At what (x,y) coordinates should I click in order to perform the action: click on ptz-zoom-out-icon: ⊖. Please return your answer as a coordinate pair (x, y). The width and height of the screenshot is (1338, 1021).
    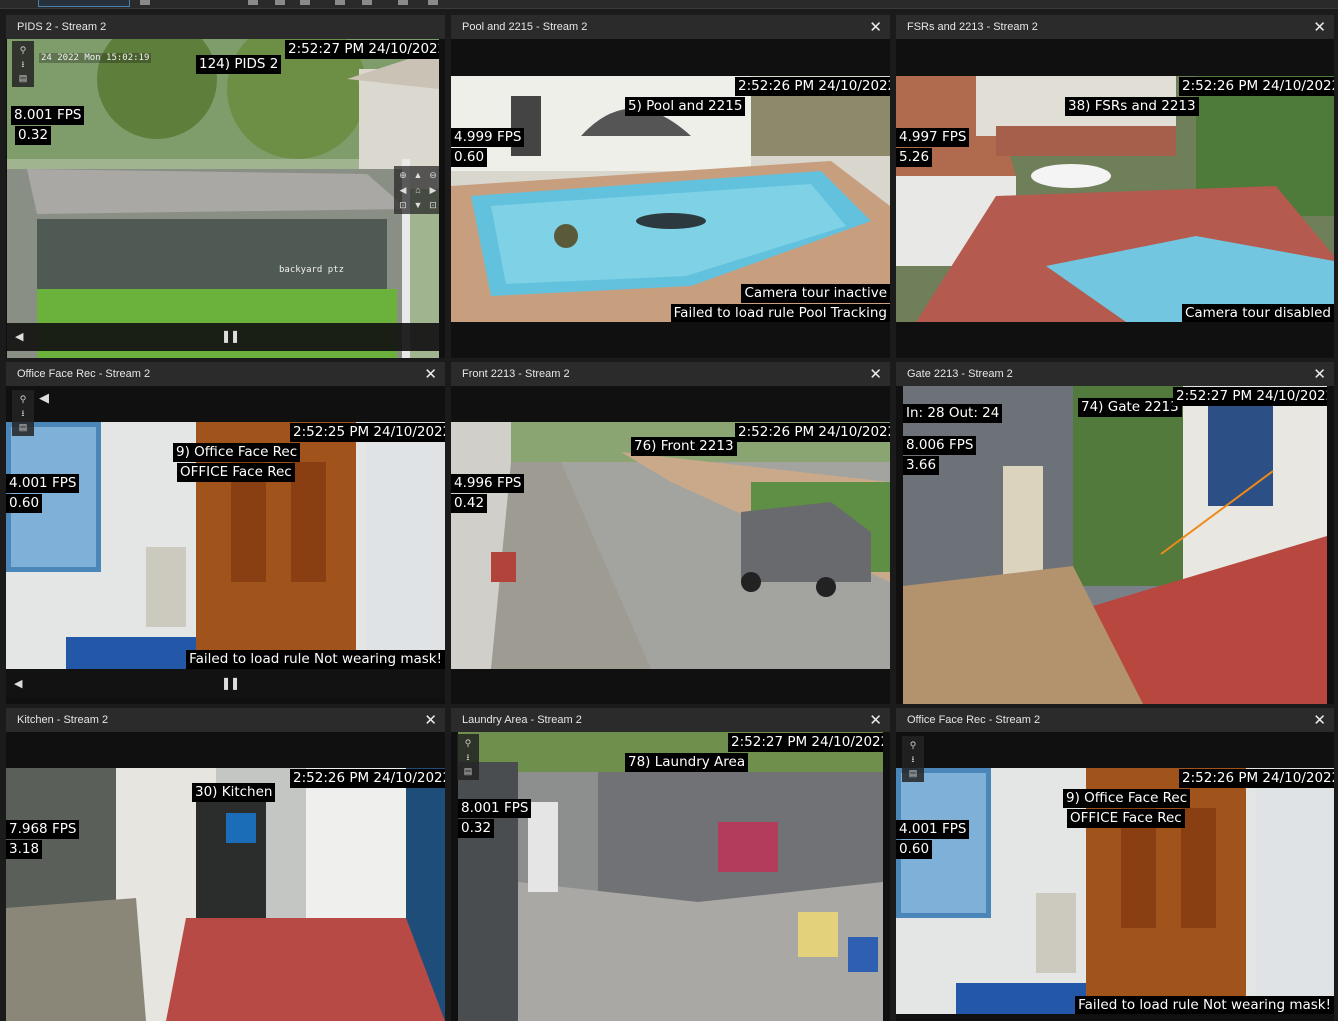
    Looking at the image, I should click on (432, 175).